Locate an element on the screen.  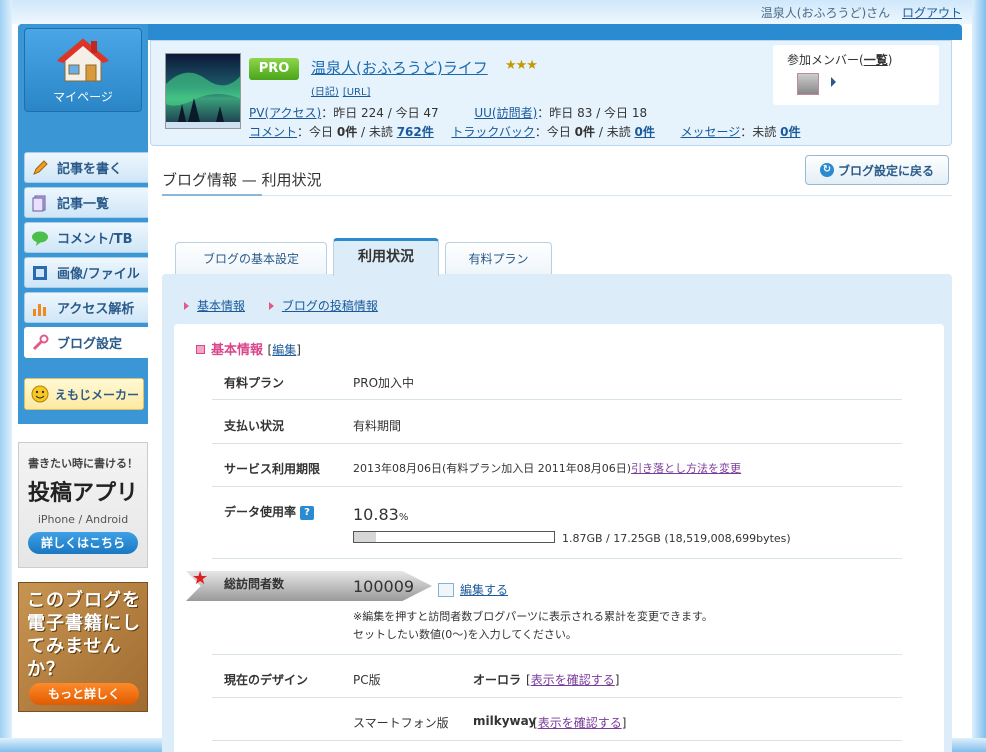
banner-caption: 書きたい時に書ける！ is located at coordinates (83, 463).